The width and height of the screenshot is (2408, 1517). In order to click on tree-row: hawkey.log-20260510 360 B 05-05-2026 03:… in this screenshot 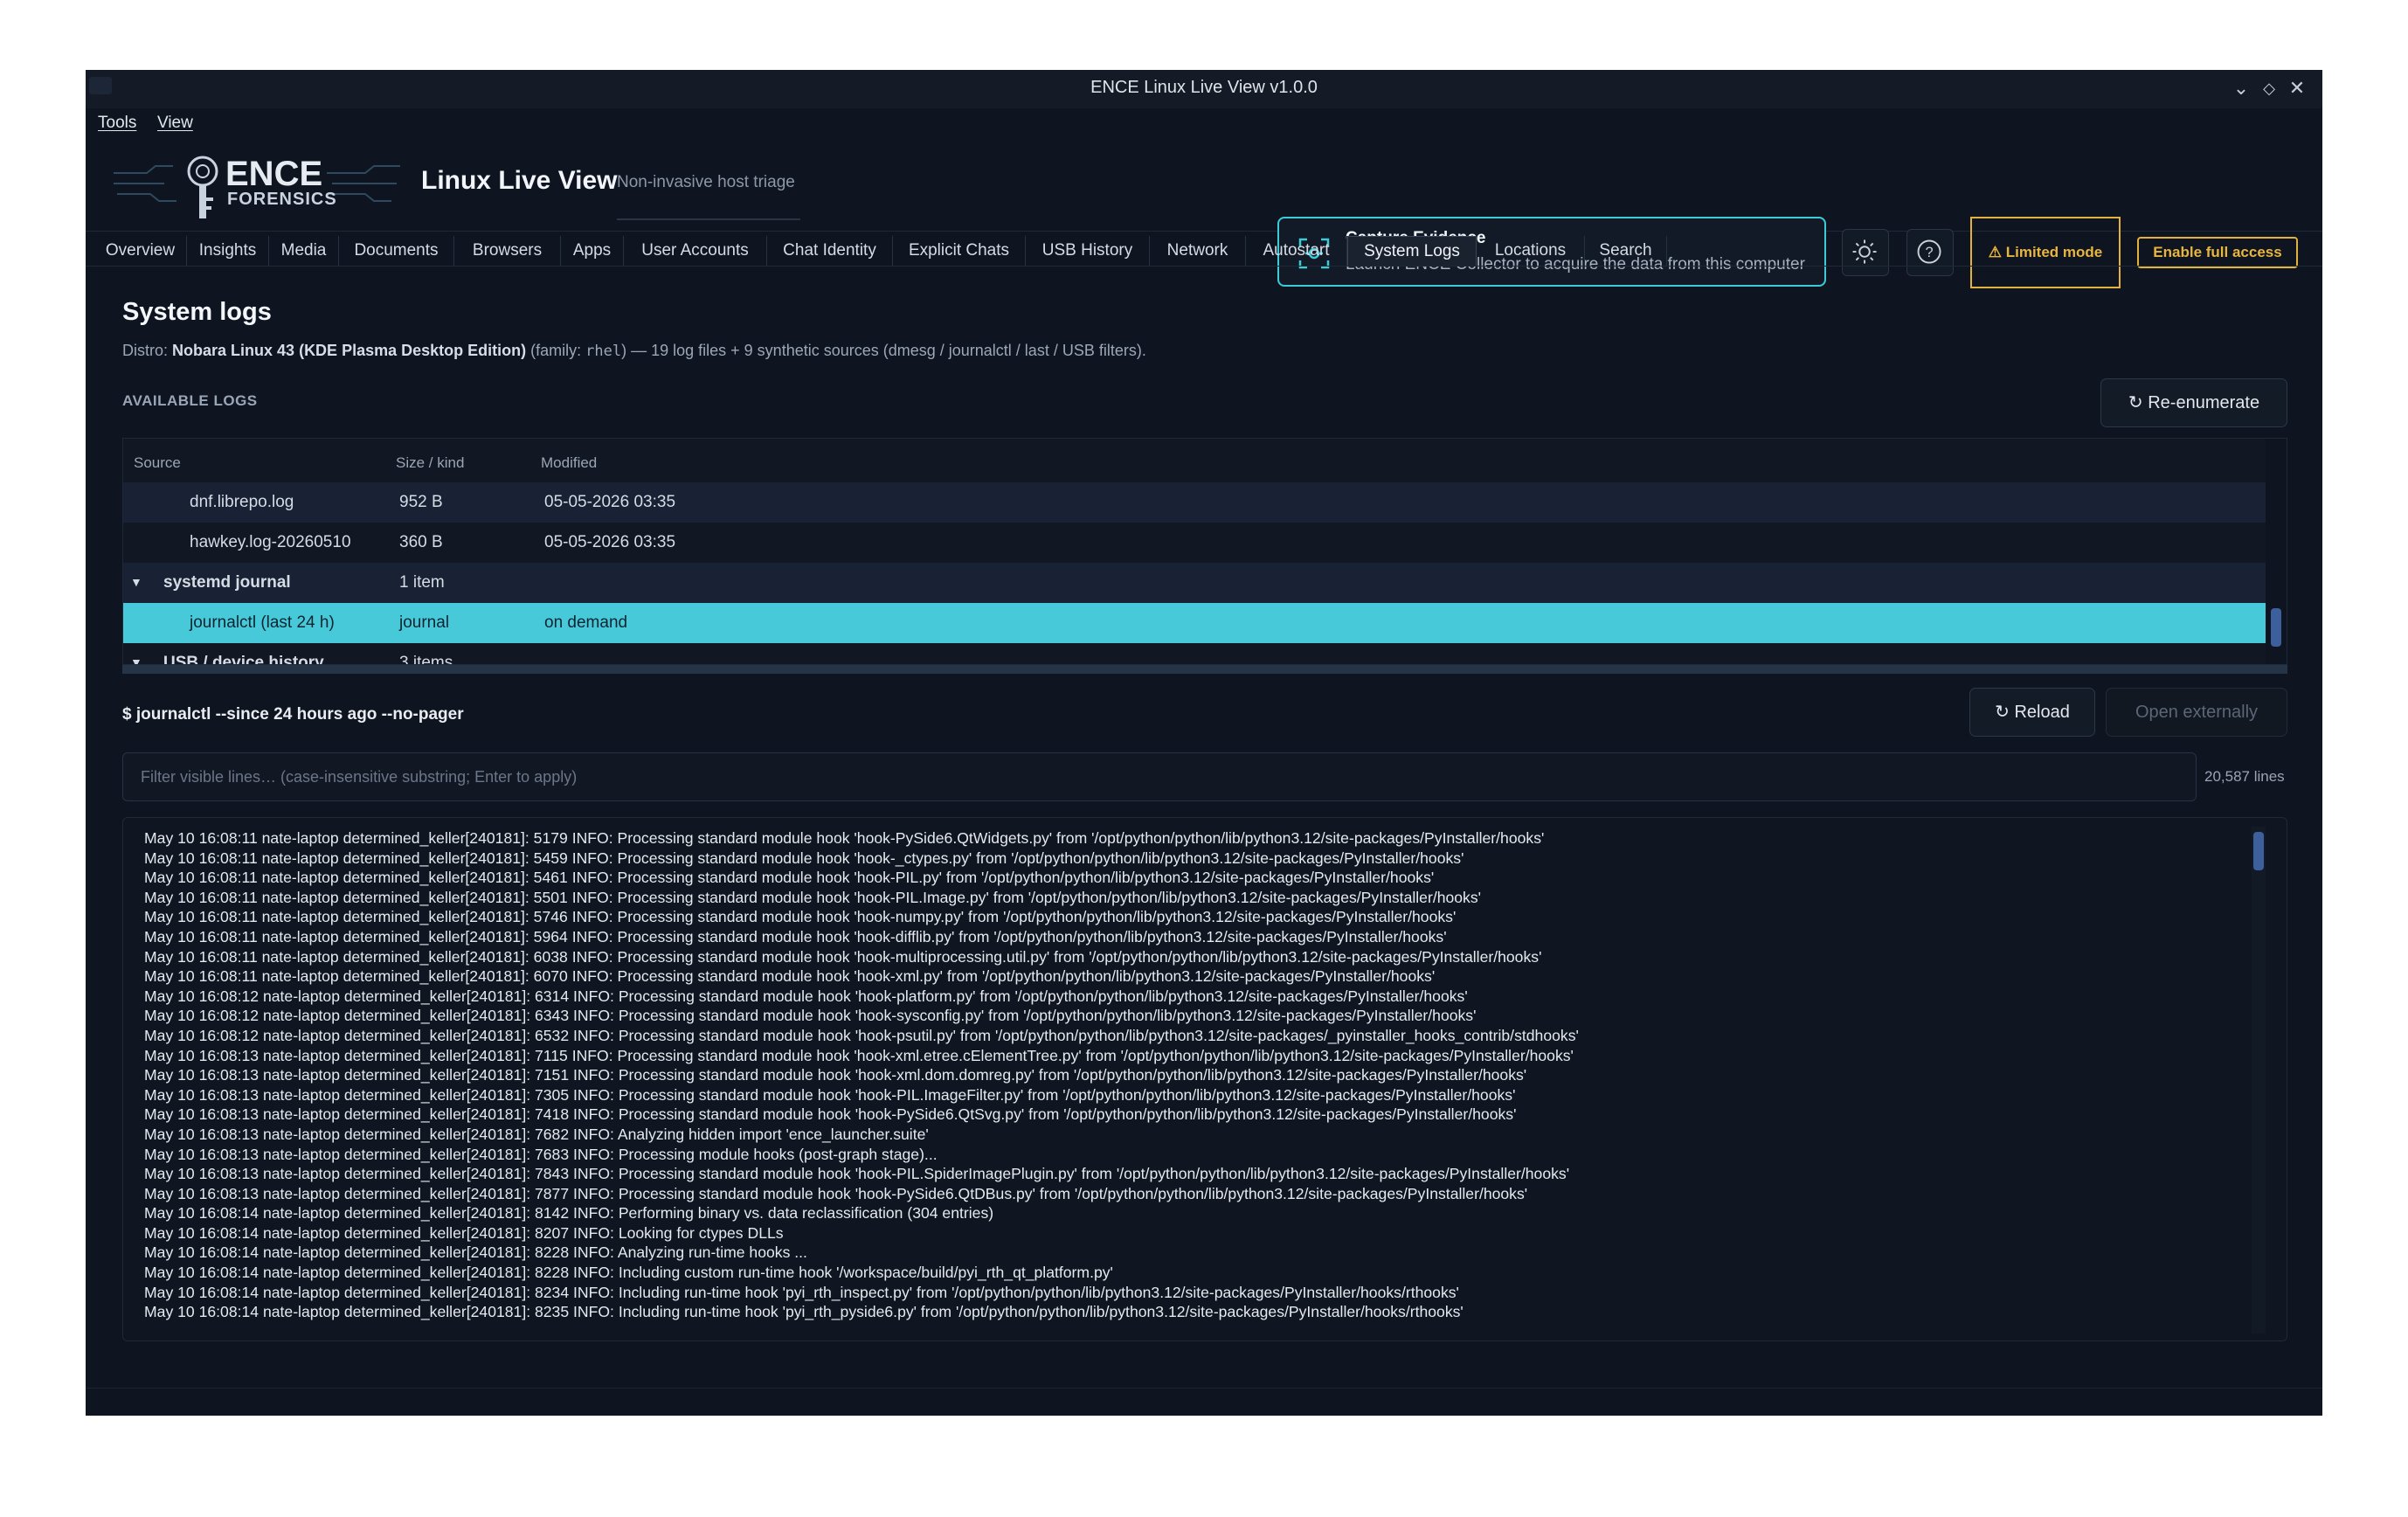, I will do `click(1194, 543)`.